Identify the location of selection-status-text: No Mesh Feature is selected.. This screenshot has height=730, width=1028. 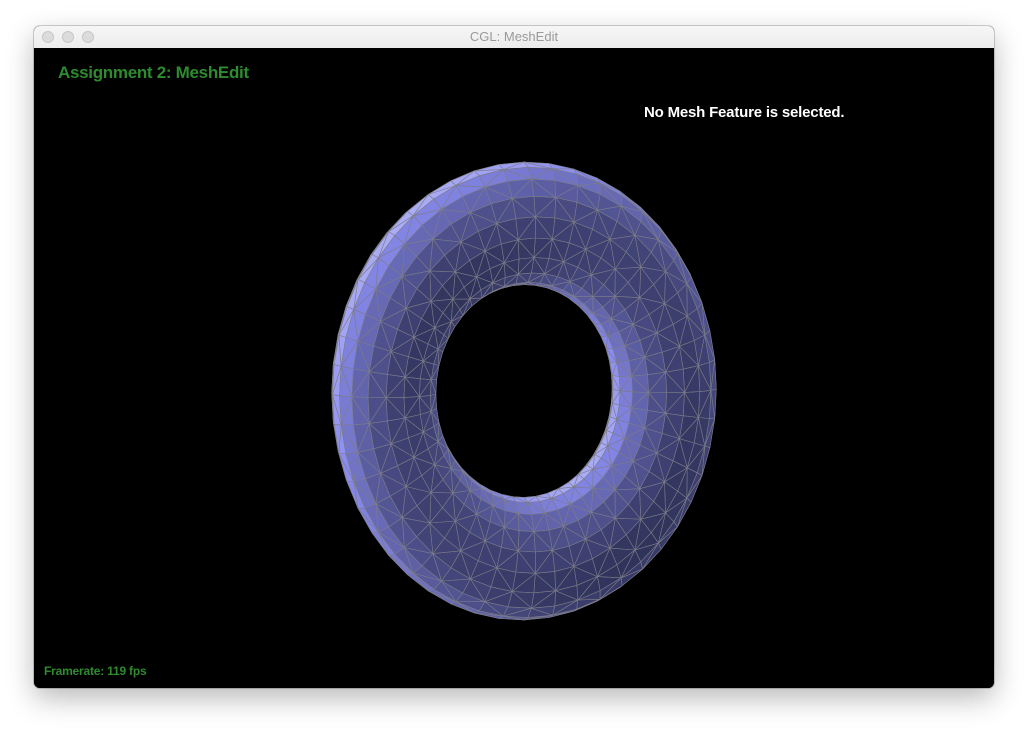
(744, 112).